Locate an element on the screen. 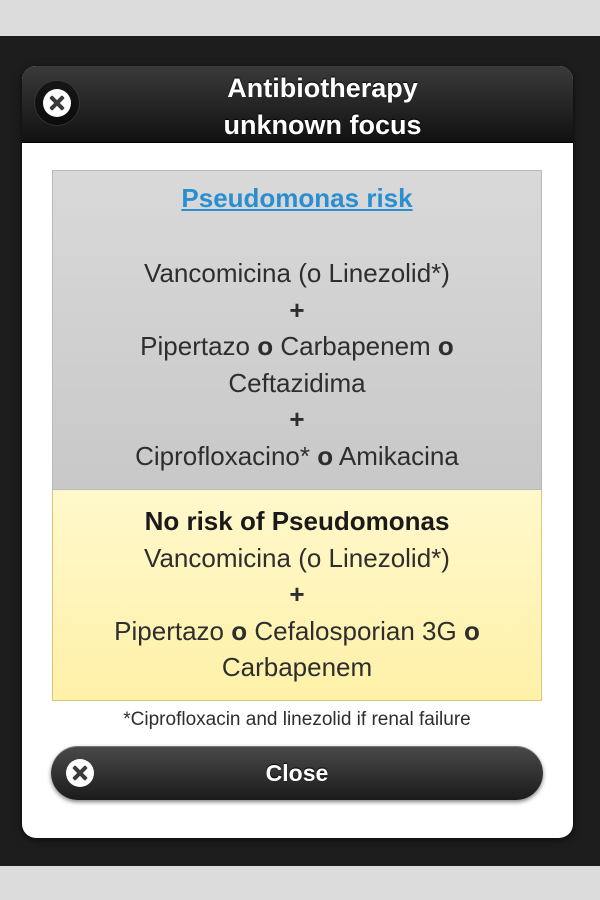  drug-name: Carbapenem is located at coordinates (355, 346).